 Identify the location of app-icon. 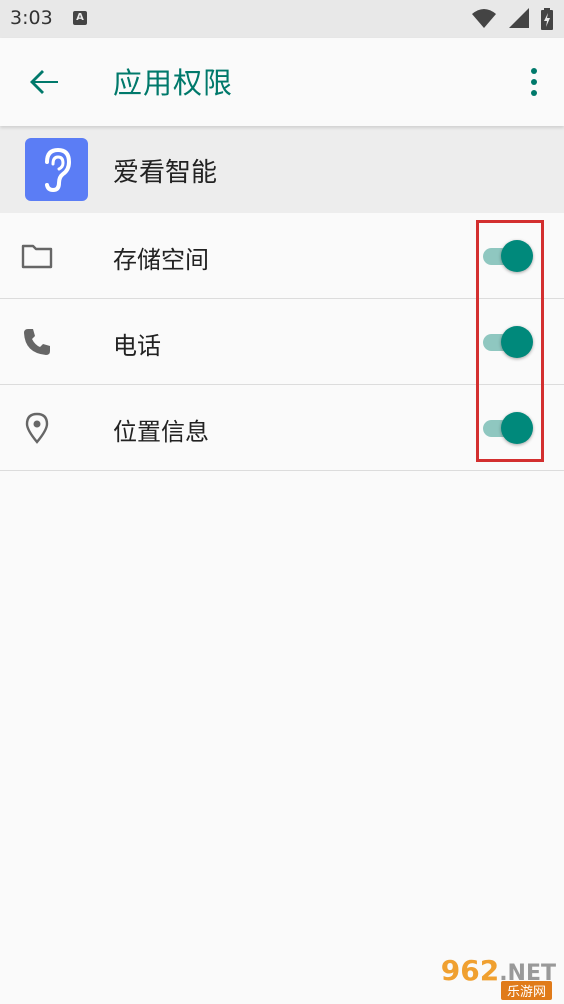
(56, 169).